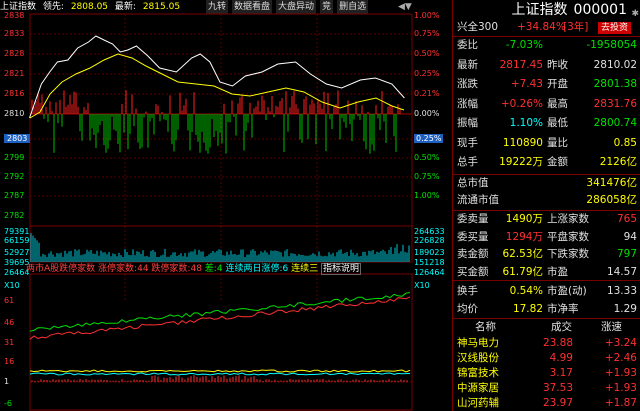  What do you see at coordinates (341, 269) in the screenshot?
I see `indicator-help-button: 指标说明` at bounding box center [341, 269].